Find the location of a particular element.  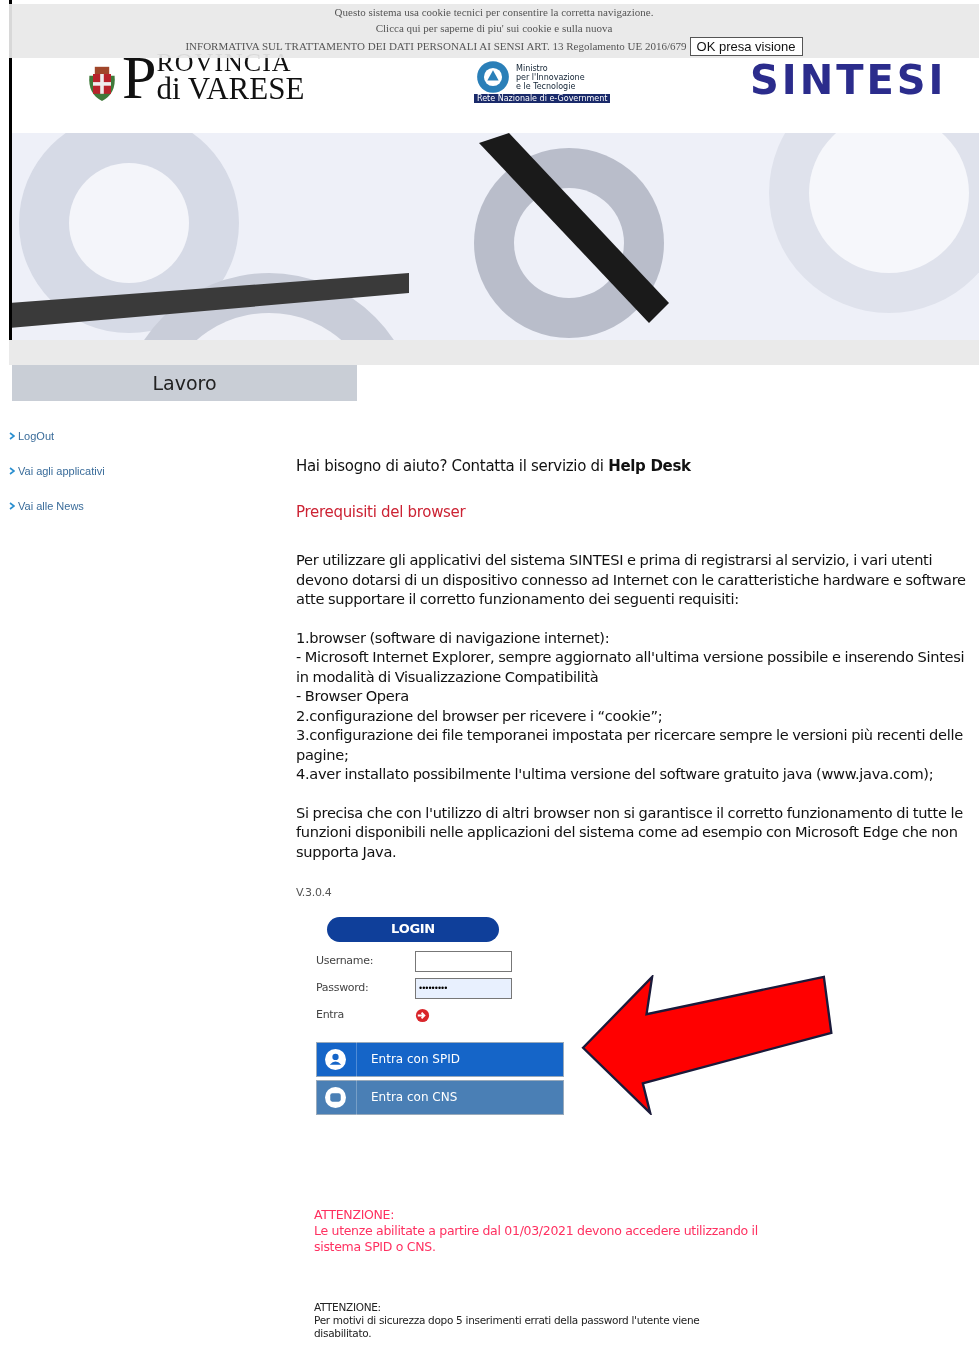

logo-text: ROVINCIA is located at coordinates (224, 63).